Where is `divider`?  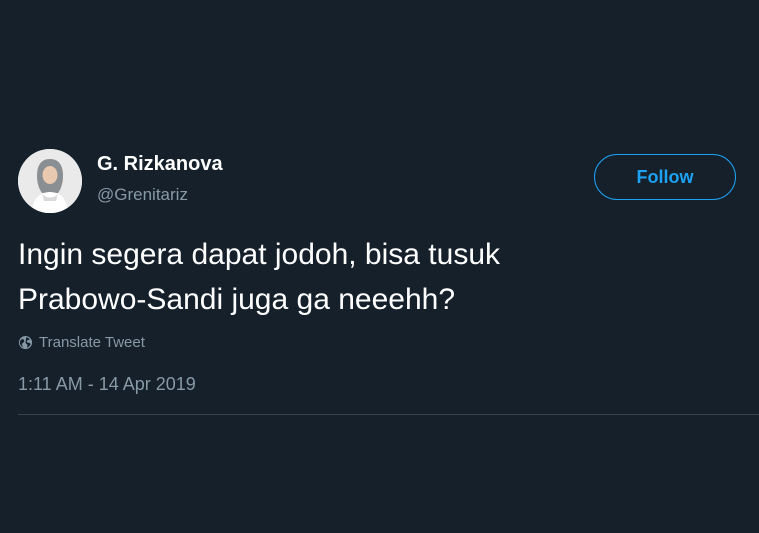
divider is located at coordinates (388, 414).